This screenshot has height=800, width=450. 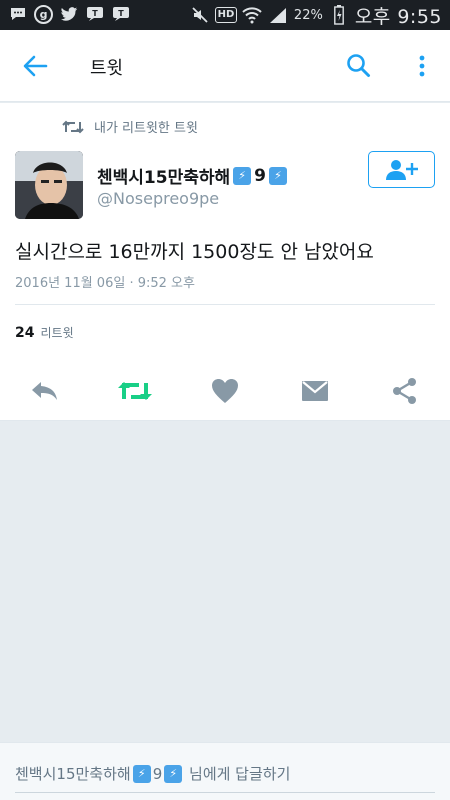 What do you see at coordinates (158, 198) in the screenshot?
I see `user-handle: @Nosepreo9pe` at bounding box center [158, 198].